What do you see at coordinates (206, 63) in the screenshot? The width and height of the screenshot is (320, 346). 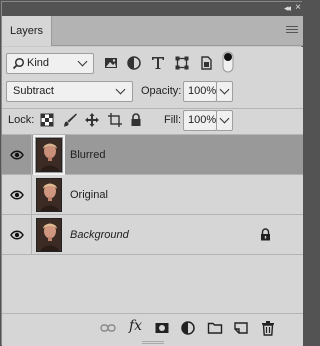 I see `smart-object-filter-icon` at bounding box center [206, 63].